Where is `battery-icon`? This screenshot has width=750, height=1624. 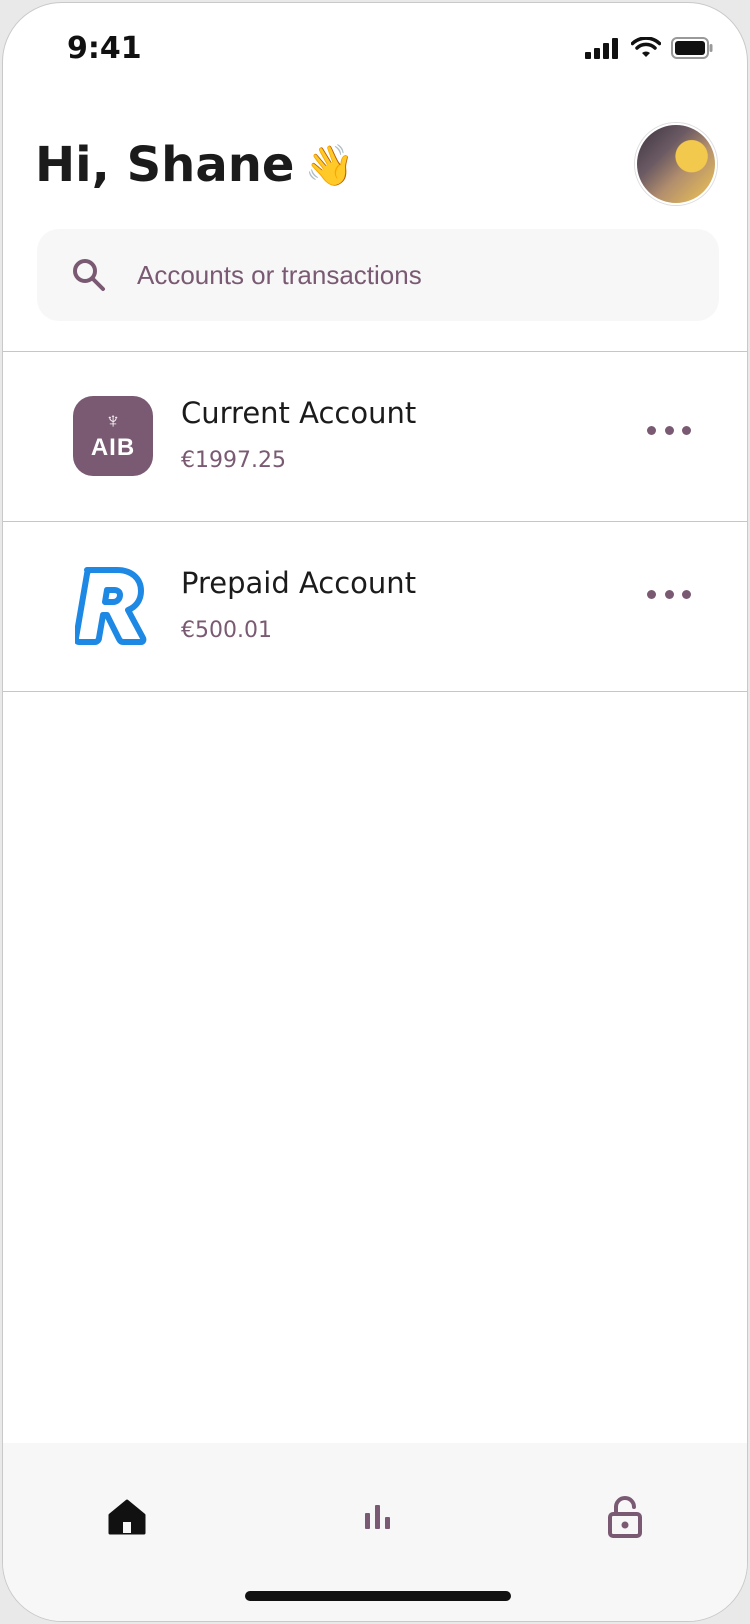 battery-icon is located at coordinates (692, 48).